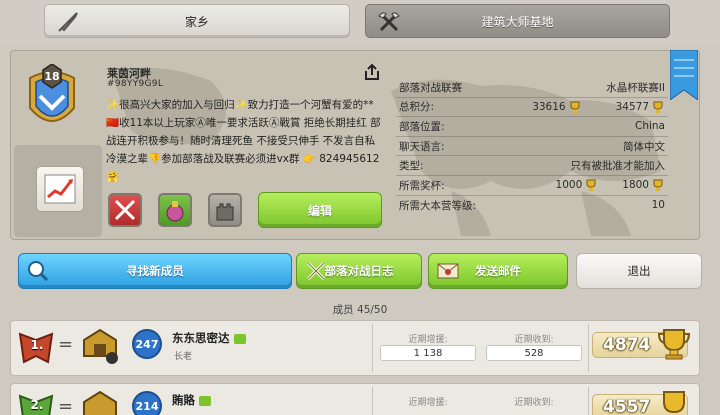 Image resolution: width=720 pixels, height=415 pixels. I want to click on info-row-total-points: 总积分: 33616 34577, so click(532, 108).